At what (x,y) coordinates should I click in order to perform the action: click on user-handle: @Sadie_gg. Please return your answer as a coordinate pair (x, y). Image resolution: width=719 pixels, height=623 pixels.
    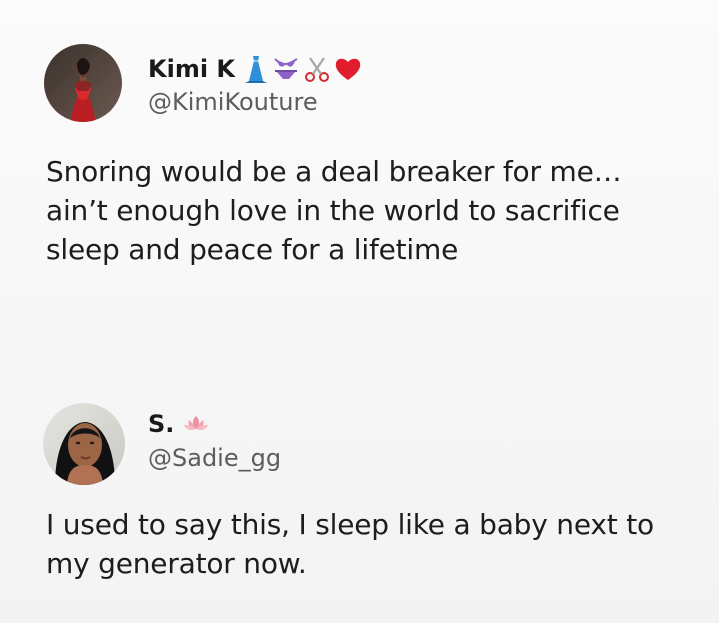
    Looking at the image, I should click on (214, 458).